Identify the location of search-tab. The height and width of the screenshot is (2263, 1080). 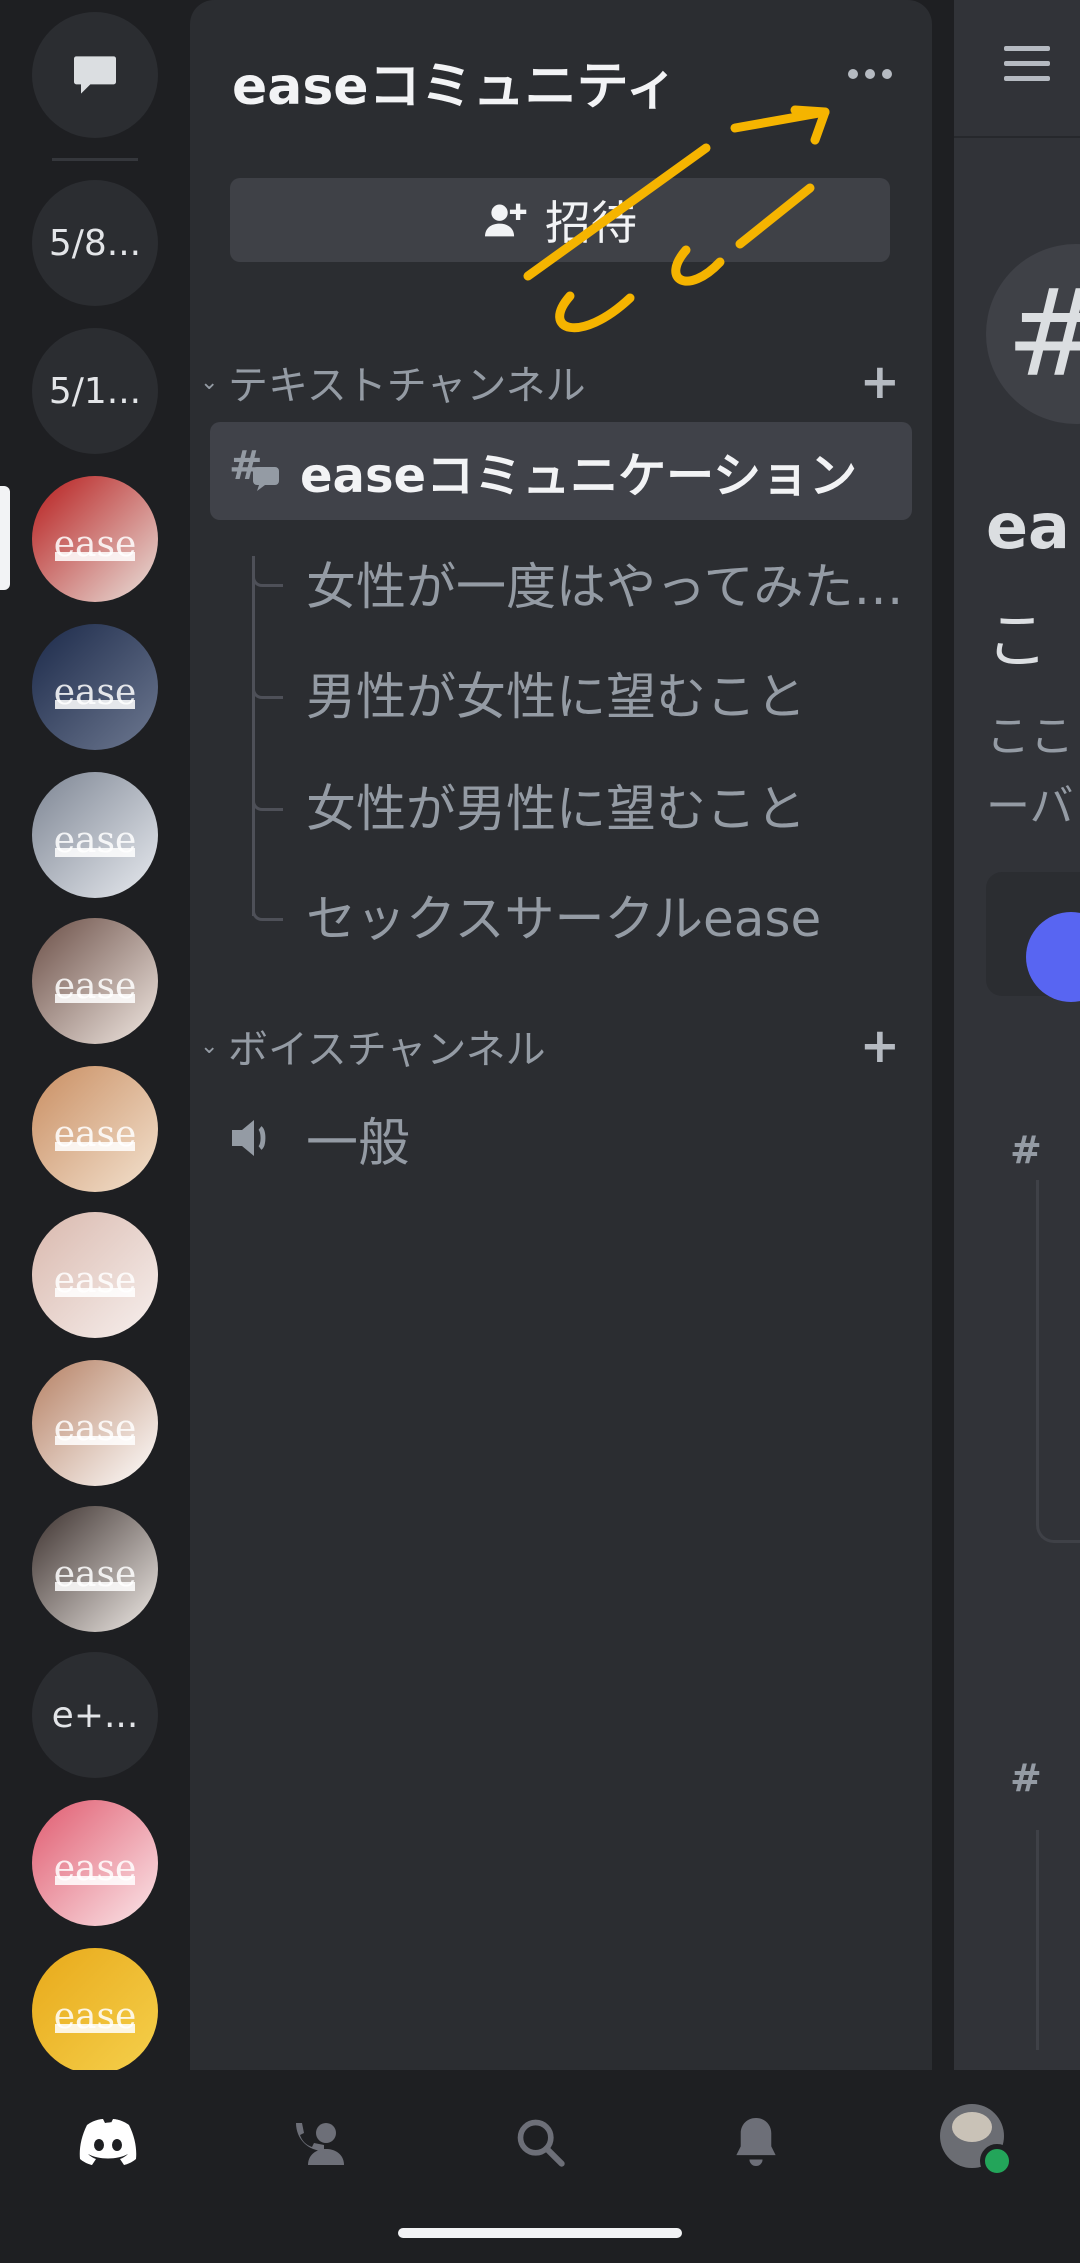
(540, 2142).